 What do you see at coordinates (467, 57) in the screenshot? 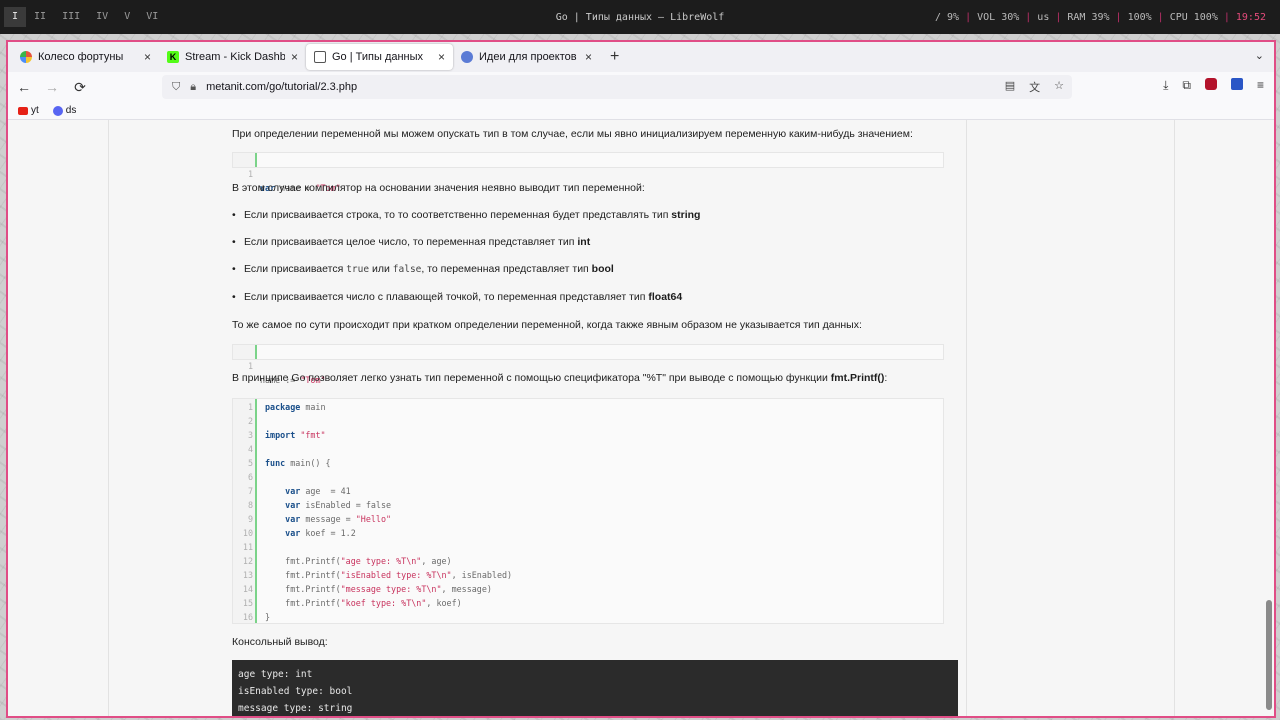
I see `idea-icon` at bounding box center [467, 57].